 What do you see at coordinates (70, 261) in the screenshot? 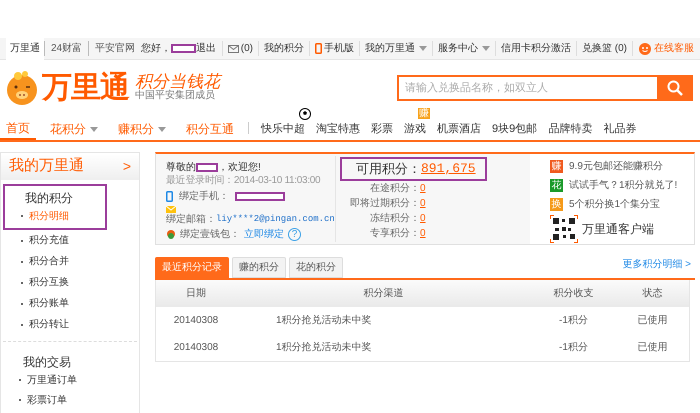
I see `sidebar-item: 积分合并` at bounding box center [70, 261].